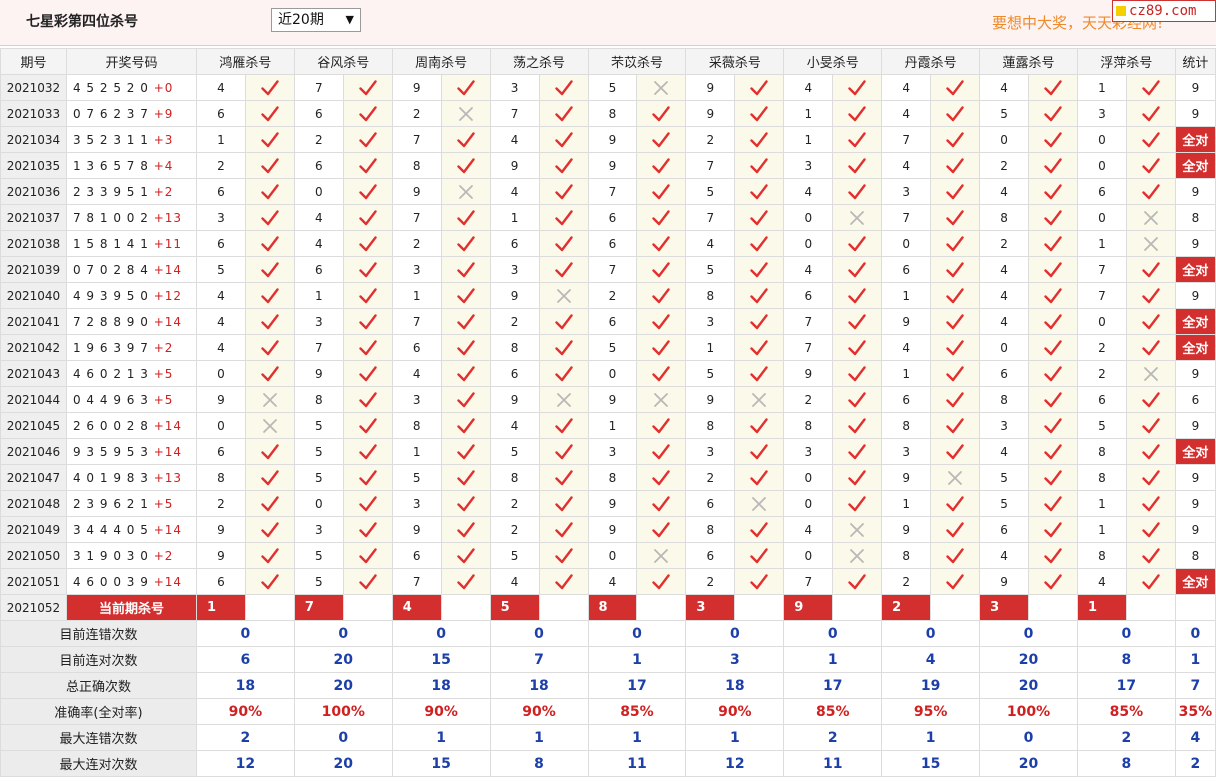 The image size is (1216, 781). What do you see at coordinates (98, 685) in the screenshot?
I see `stats-label: 总正确次数` at bounding box center [98, 685].